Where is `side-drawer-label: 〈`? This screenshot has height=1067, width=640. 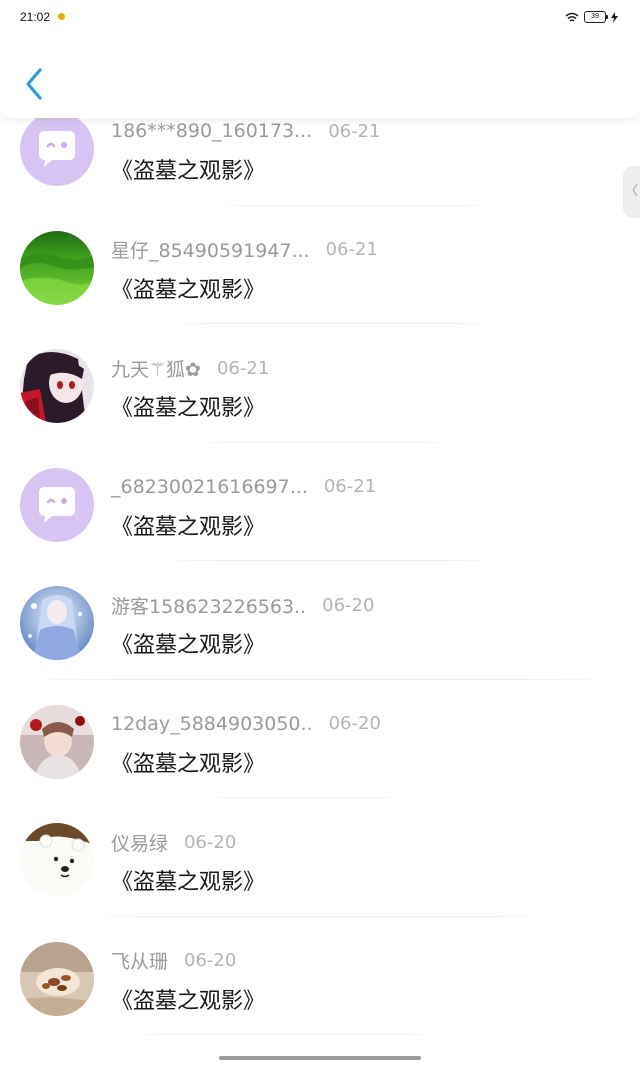
side-drawer-label: 〈 is located at coordinates (631, 191).